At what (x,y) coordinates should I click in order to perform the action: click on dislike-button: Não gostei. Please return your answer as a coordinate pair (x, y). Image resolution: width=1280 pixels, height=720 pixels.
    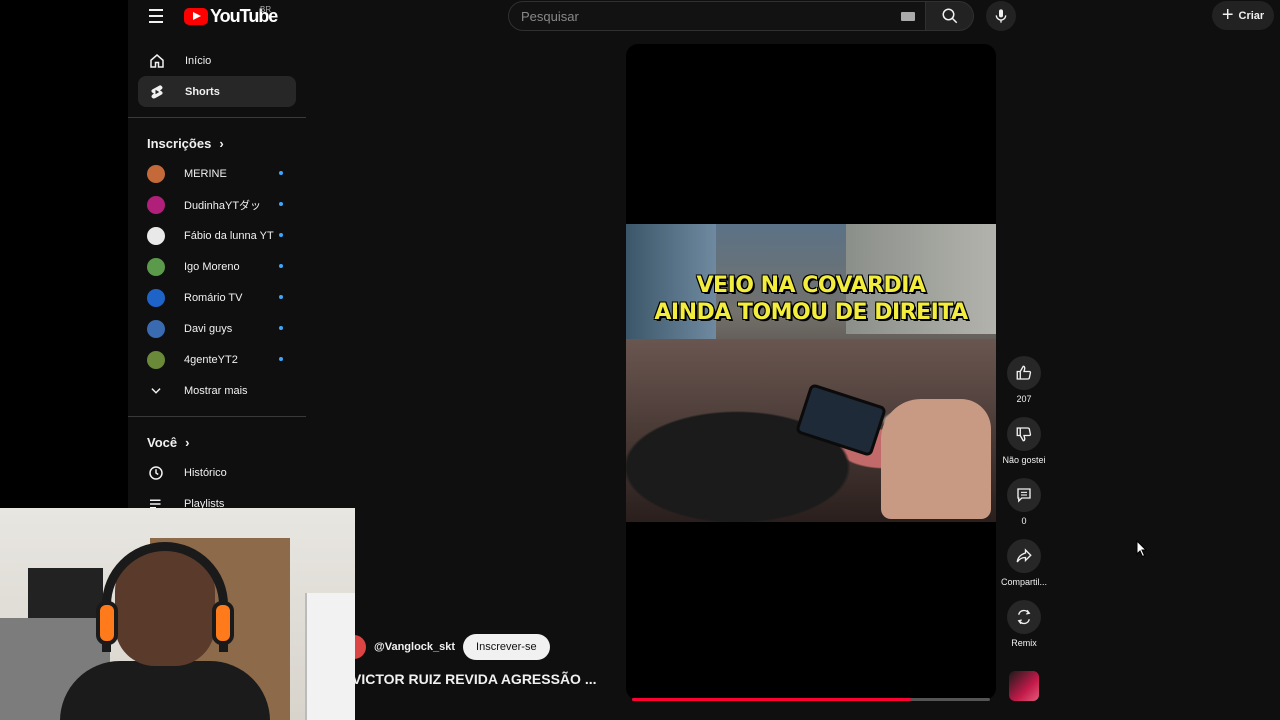
    Looking at the image, I should click on (1024, 447).